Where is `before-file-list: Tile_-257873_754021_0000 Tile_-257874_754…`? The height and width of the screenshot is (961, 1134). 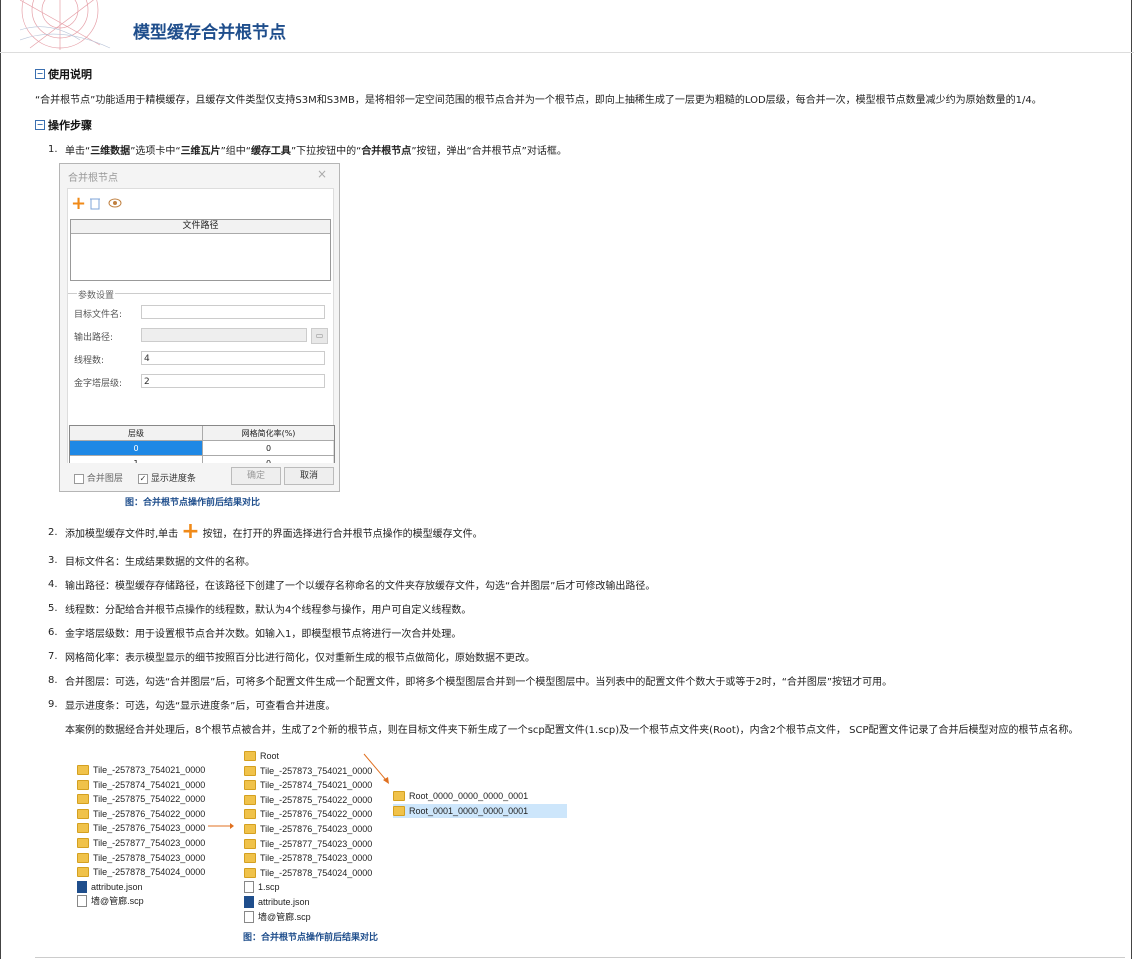 before-file-list: Tile_-257873_754021_0000 Tile_-257874_754… is located at coordinates (139, 836).